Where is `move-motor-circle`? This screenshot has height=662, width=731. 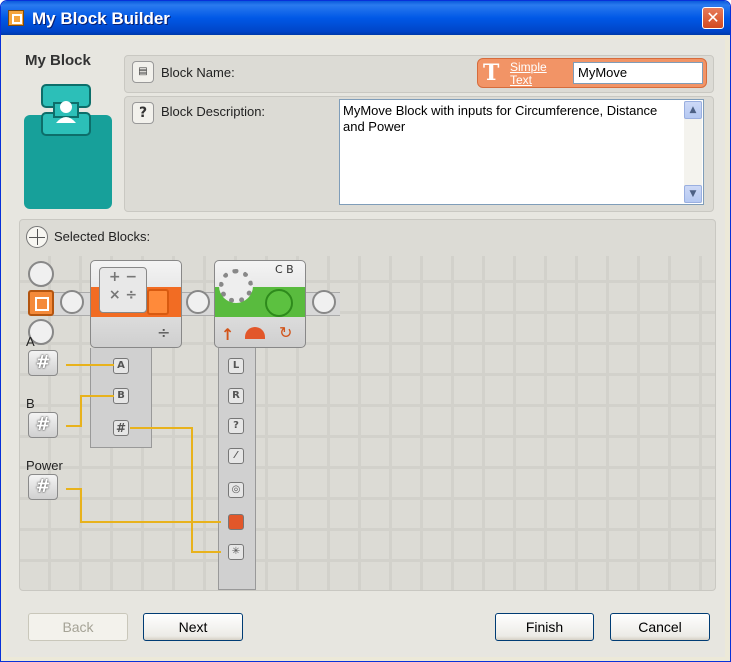
move-motor-circle is located at coordinates (279, 303).